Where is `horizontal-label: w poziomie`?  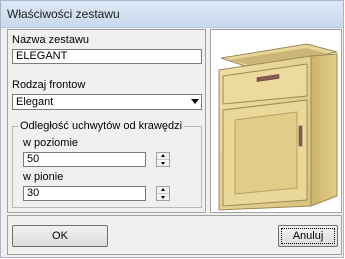
horizontal-label: w poziomie is located at coordinates (51, 143).